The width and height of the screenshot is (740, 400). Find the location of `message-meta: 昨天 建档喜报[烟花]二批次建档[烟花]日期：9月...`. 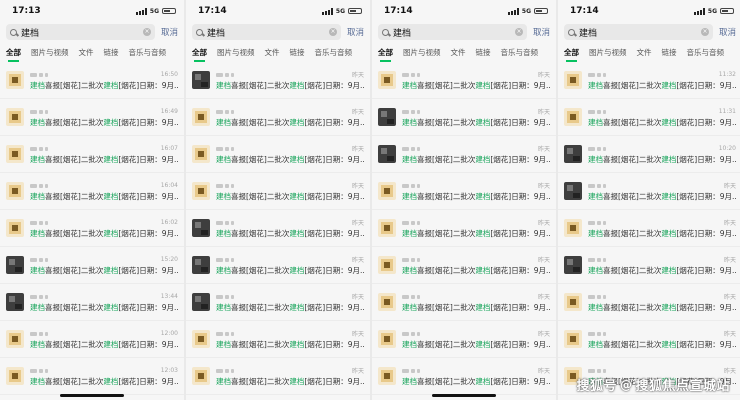

message-meta: 昨天 建档喜报[烟花]二批次建档[烟花]日期：9月... is located at coordinates (476, 265).